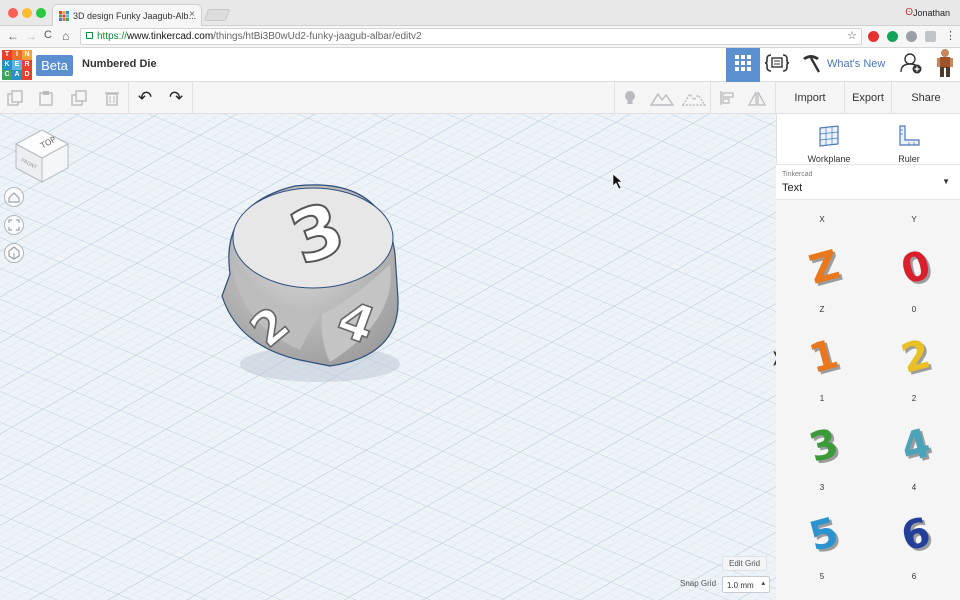  What do you see at coordinates (909, 138) in the screenshot?
I see `ruler-icon` at bounding box center [909, 138].